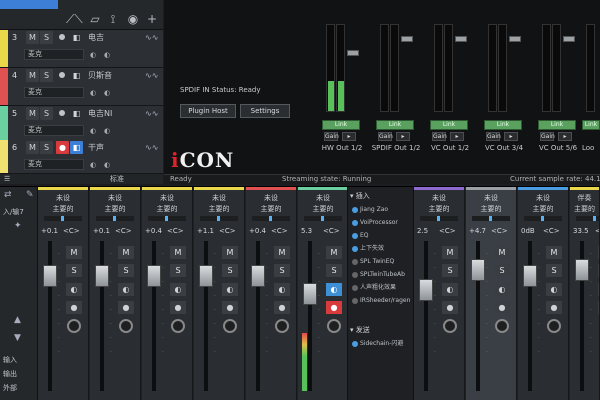 The height and width of the screenshot is (400, 600). Describe the element at coordinates (306, 231) in the screenshot. I see `volume-readout: 5.3` at that location.